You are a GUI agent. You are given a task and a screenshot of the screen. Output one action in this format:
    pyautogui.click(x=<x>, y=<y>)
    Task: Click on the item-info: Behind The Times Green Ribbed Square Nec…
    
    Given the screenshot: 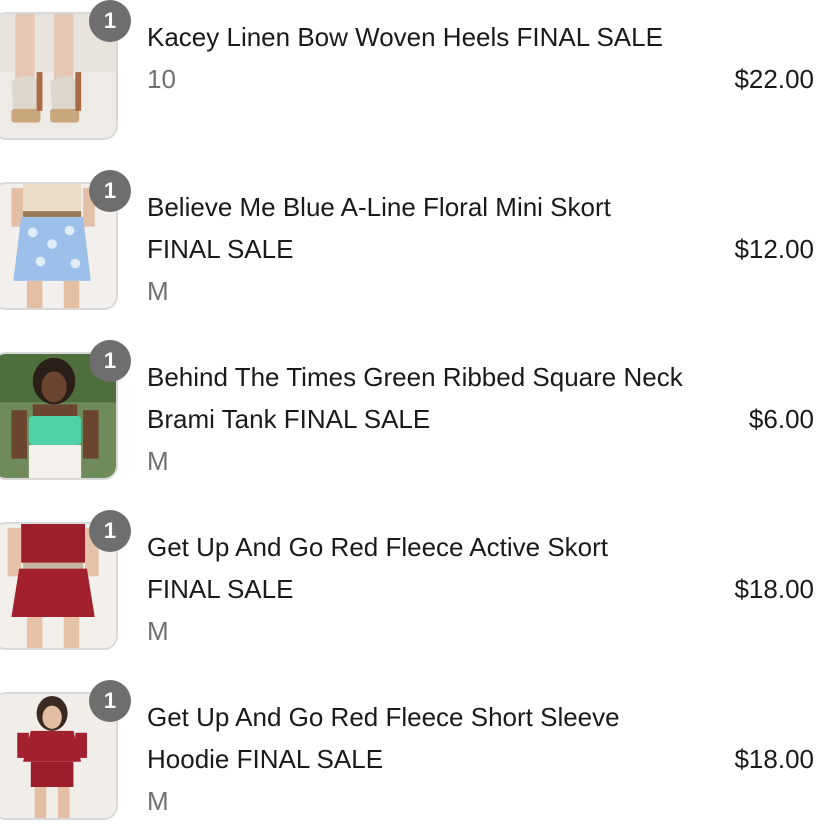 What is the action you would take?
    pyautogui.click(x=417, y=419)
    